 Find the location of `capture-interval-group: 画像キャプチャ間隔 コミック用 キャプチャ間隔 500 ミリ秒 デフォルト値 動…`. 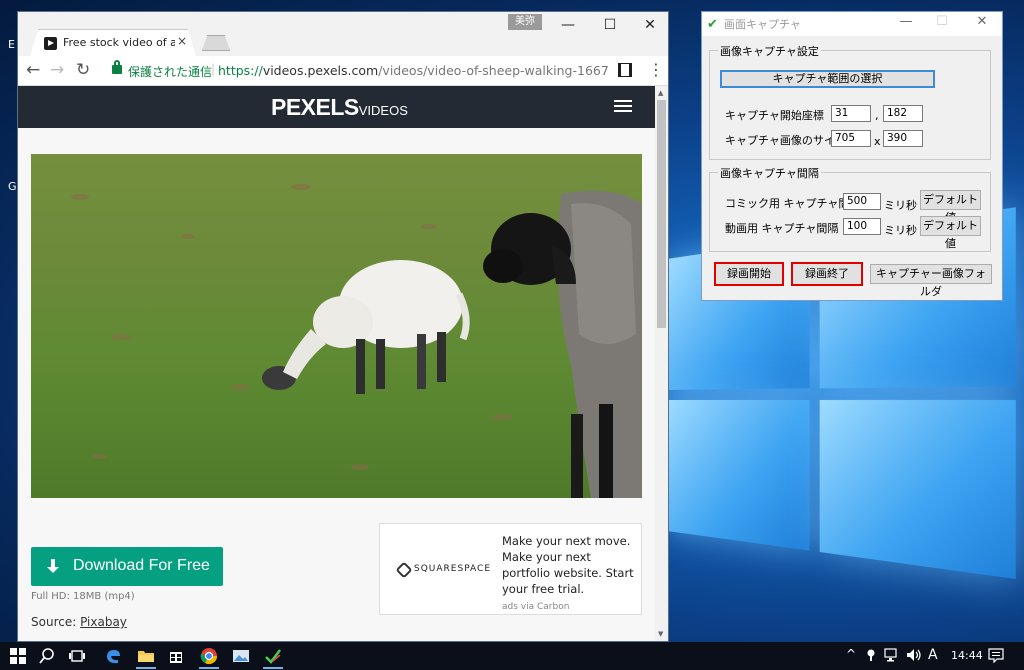

capture-interval-group: 画像キャプチャ間隔 コミック用 キャプチャ間隔 500 ミリ秒 デフォルト値 動… is located at coordinates (850, 208).